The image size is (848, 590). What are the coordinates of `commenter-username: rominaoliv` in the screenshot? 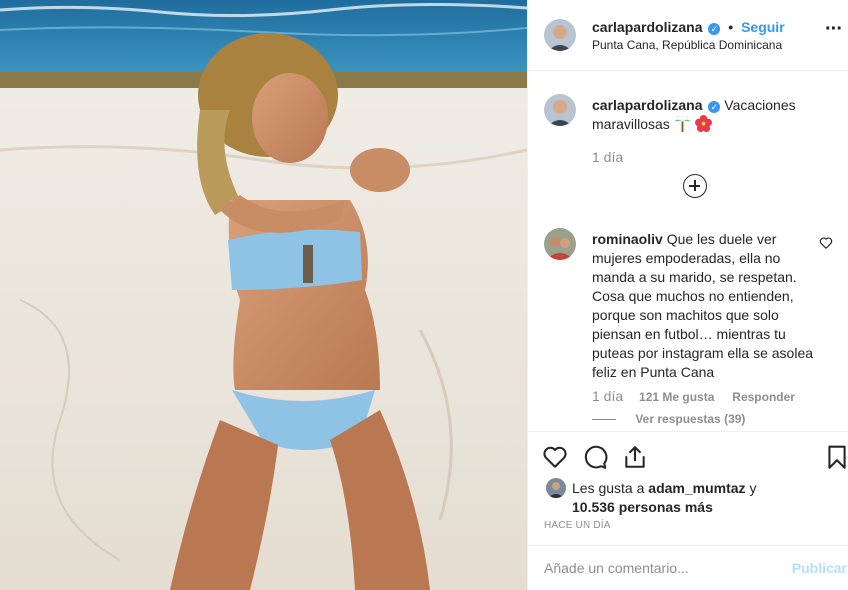 It's located at (627, 239).